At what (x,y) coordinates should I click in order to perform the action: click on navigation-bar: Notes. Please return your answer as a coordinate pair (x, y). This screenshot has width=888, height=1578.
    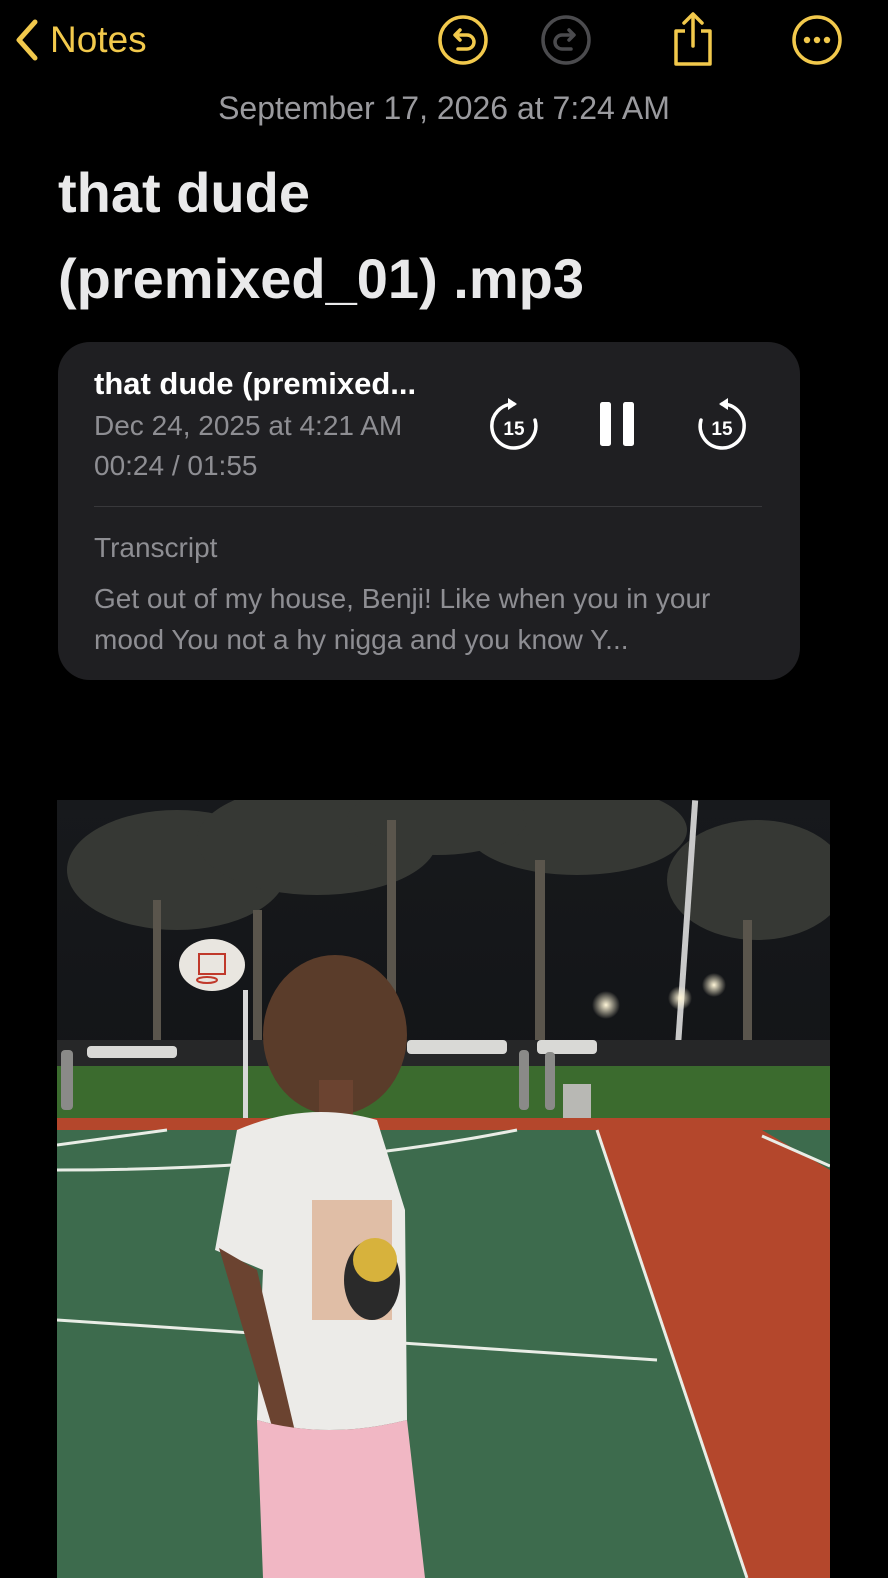
    Looking at the image, I should click on (444, 42).